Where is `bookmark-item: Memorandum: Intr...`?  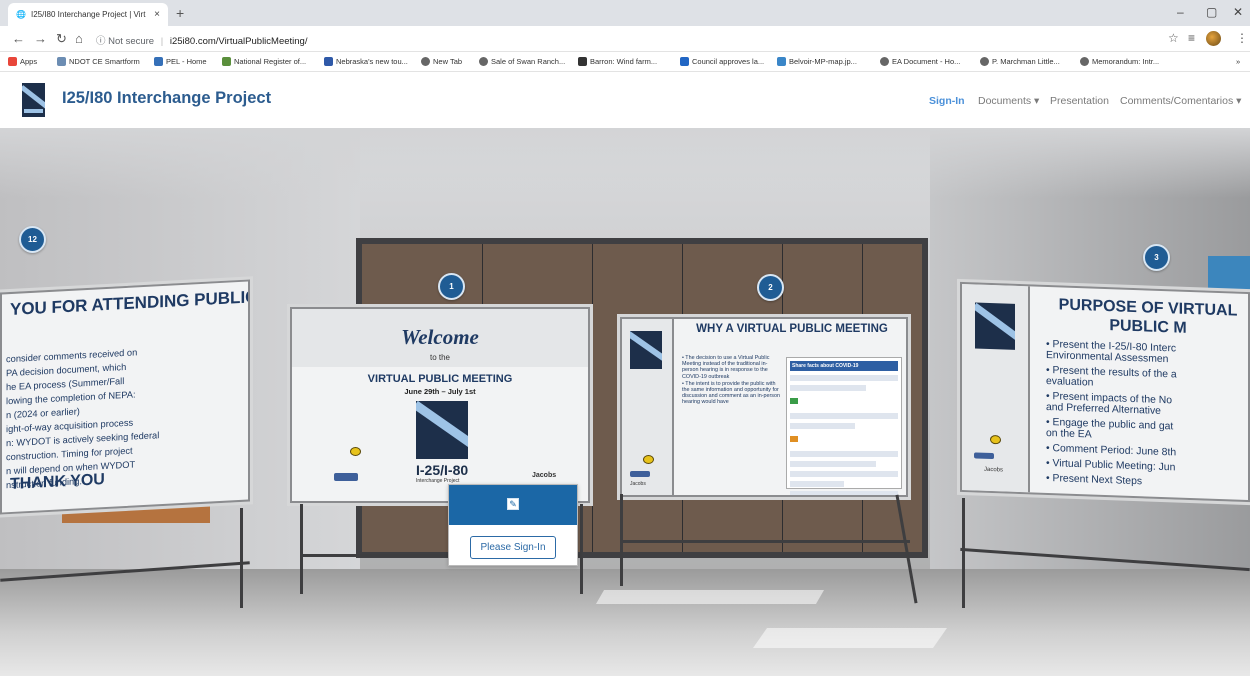
bookmark-item: Memorandum: Intr... is located at coordinates (1119, 61).